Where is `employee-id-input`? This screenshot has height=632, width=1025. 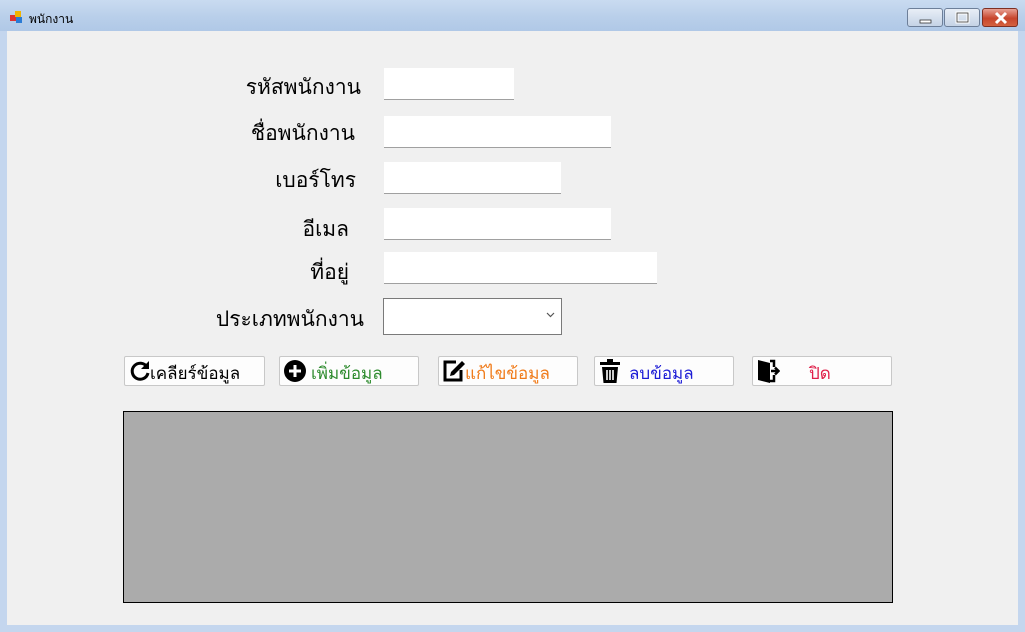
employee-id-input is located at coordinates (449, 84).